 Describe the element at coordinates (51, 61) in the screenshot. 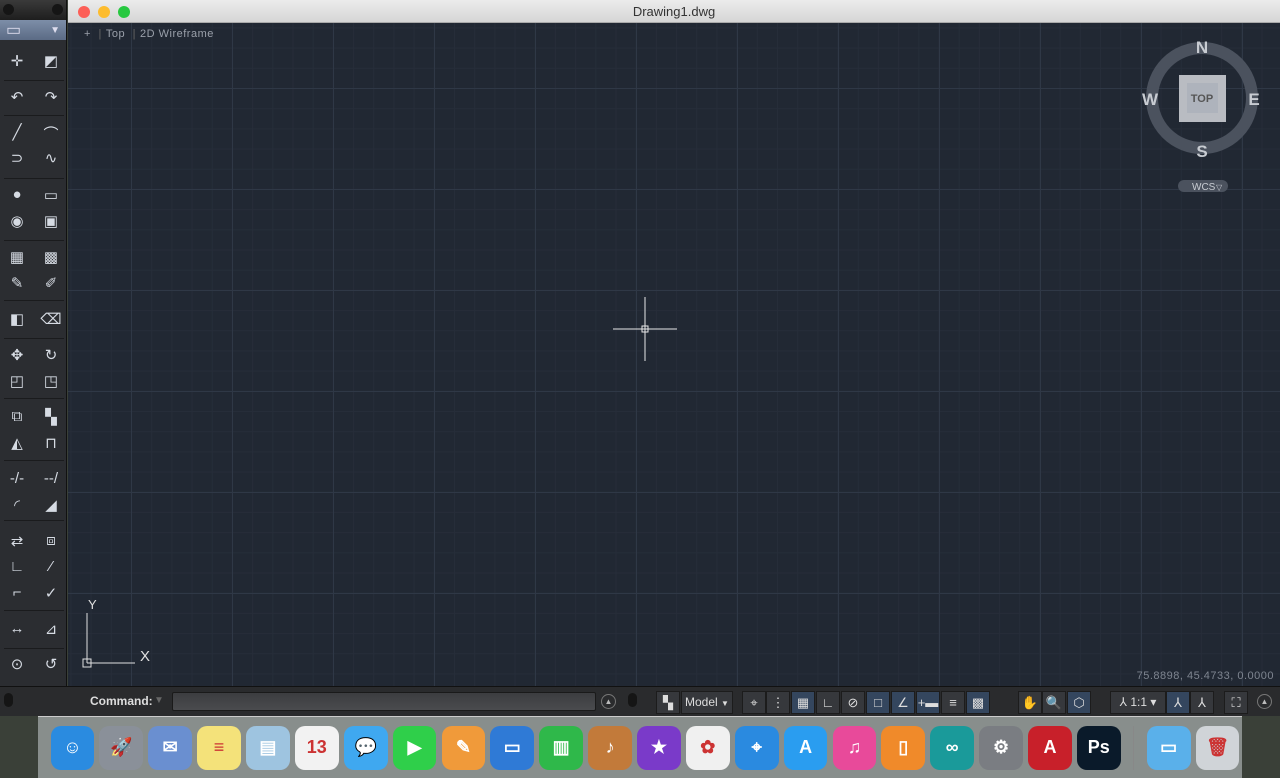

I see `region-icon: ◩` at that location.